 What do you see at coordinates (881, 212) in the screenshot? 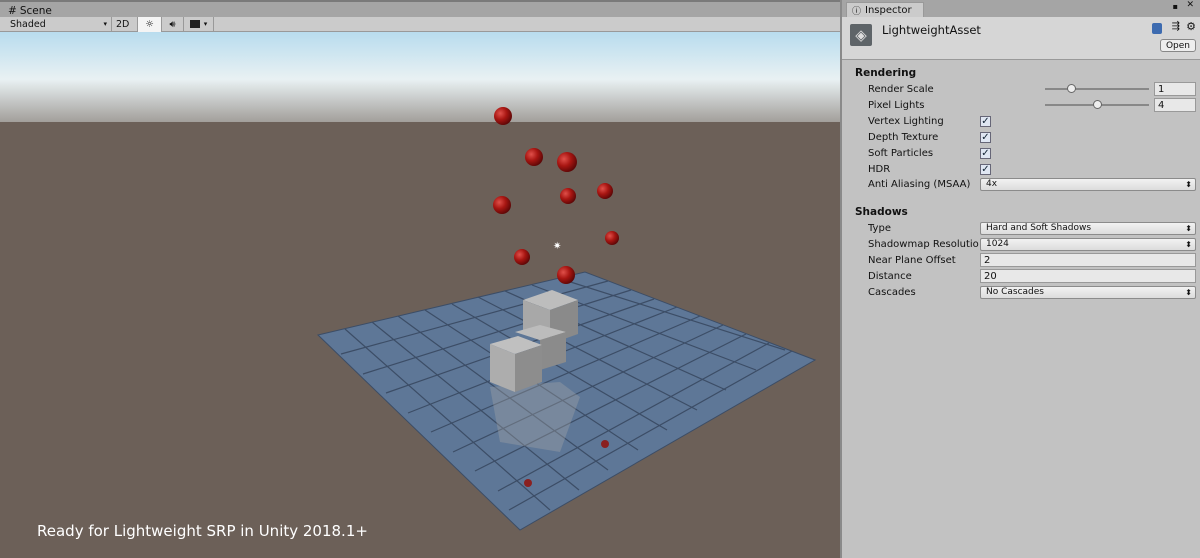
I see `shadows-header: Shadows` at bounding box center [881, 212].